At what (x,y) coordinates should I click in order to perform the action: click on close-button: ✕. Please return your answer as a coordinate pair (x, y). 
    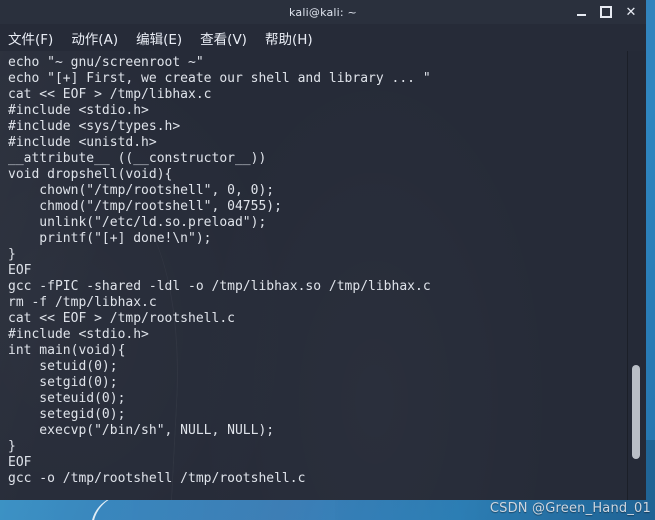
    Looking at the image, I should click on (631, 12).